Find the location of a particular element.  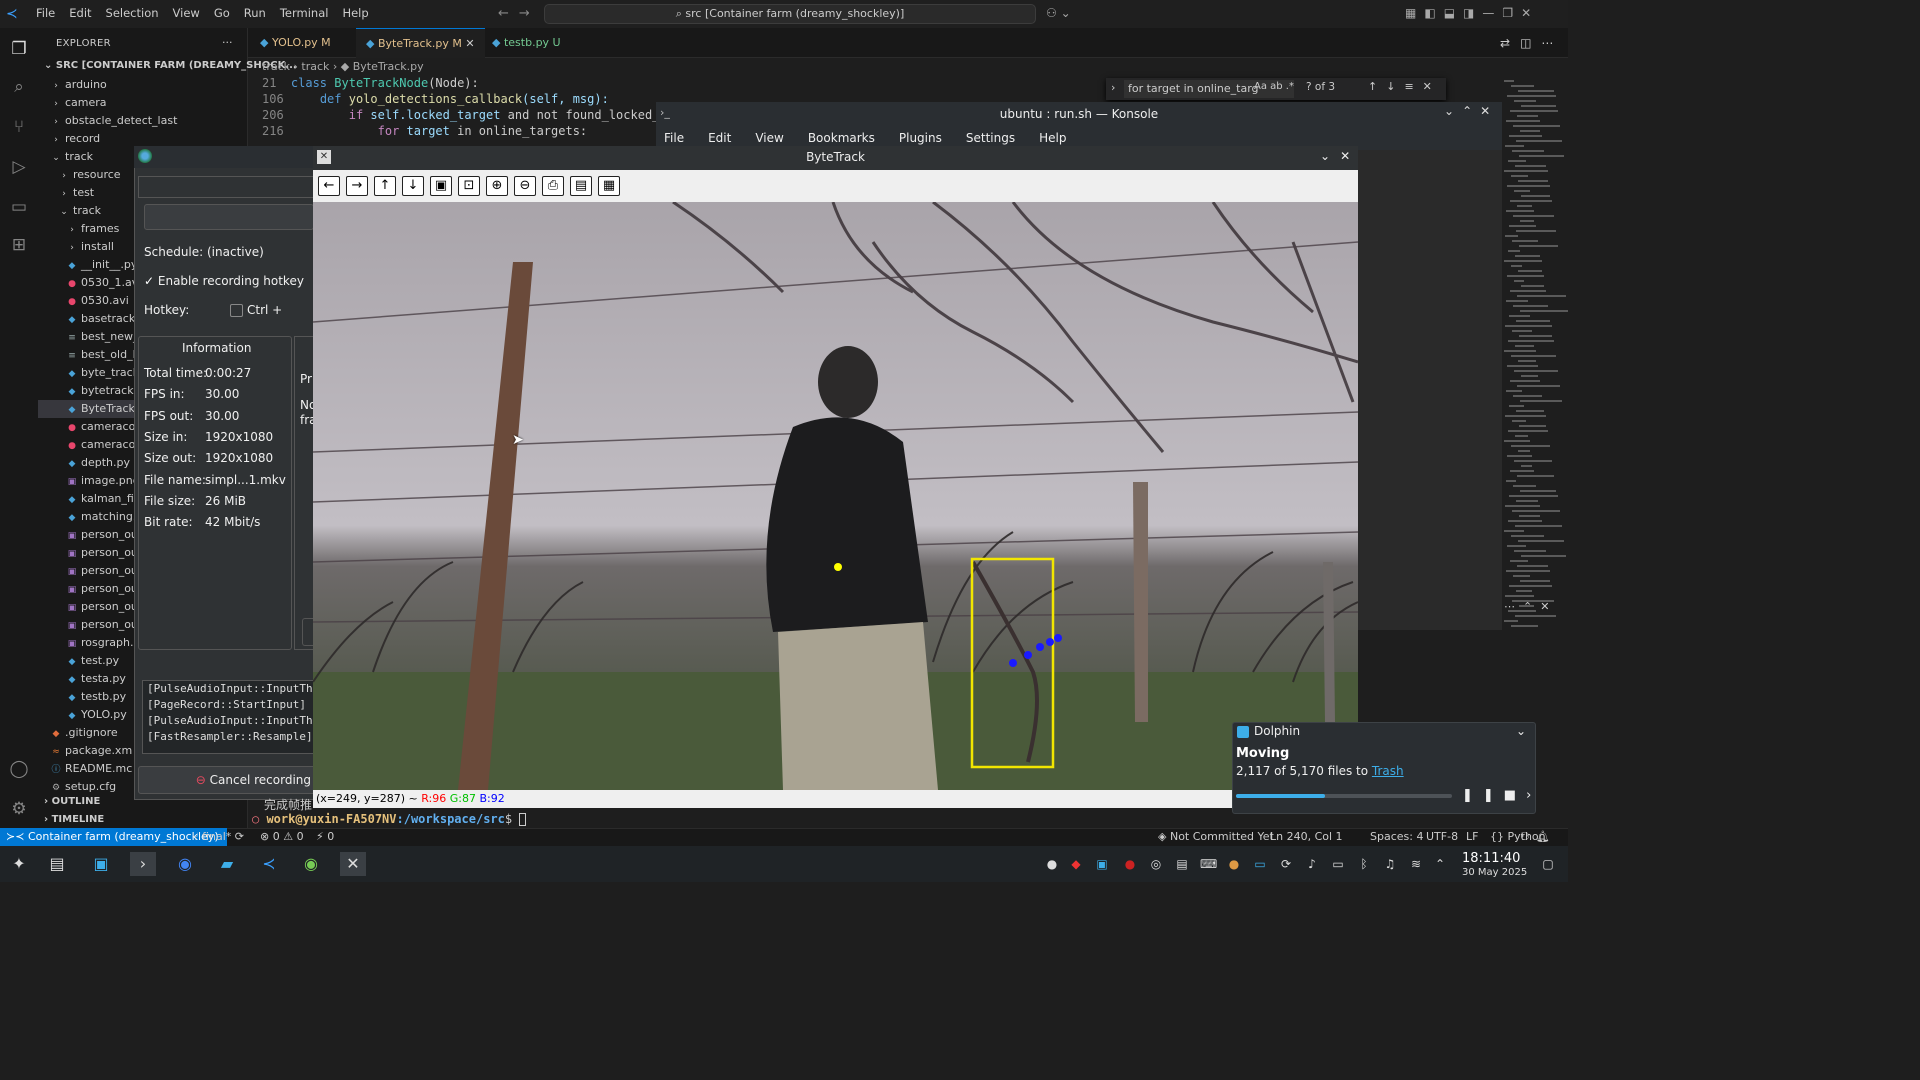

microphone-icon: ♫ is located at coordinates (1390, 864).